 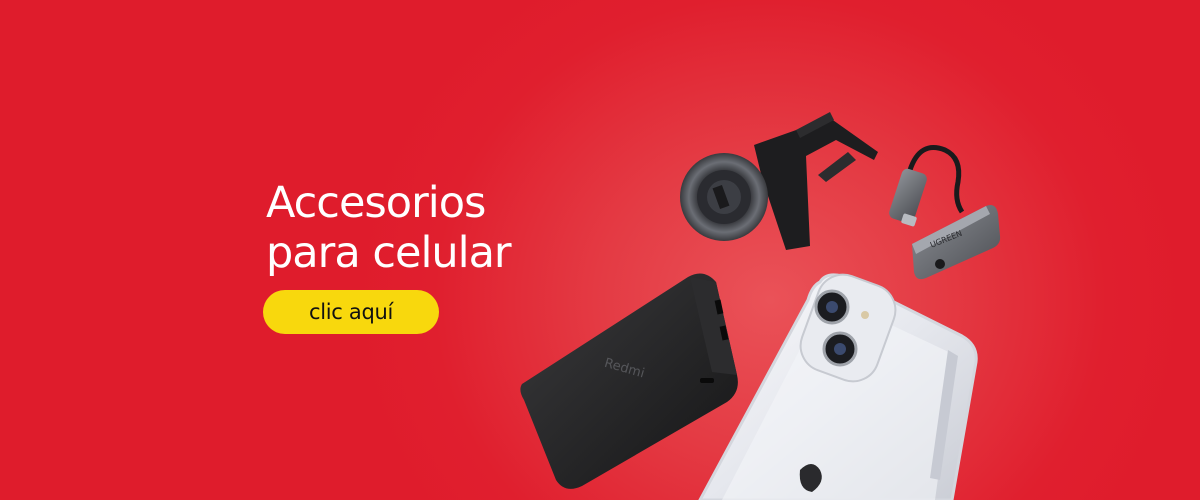 I want to click on usb-c-audio-adapter-image: UGREEN, so click(x=945, y=212).